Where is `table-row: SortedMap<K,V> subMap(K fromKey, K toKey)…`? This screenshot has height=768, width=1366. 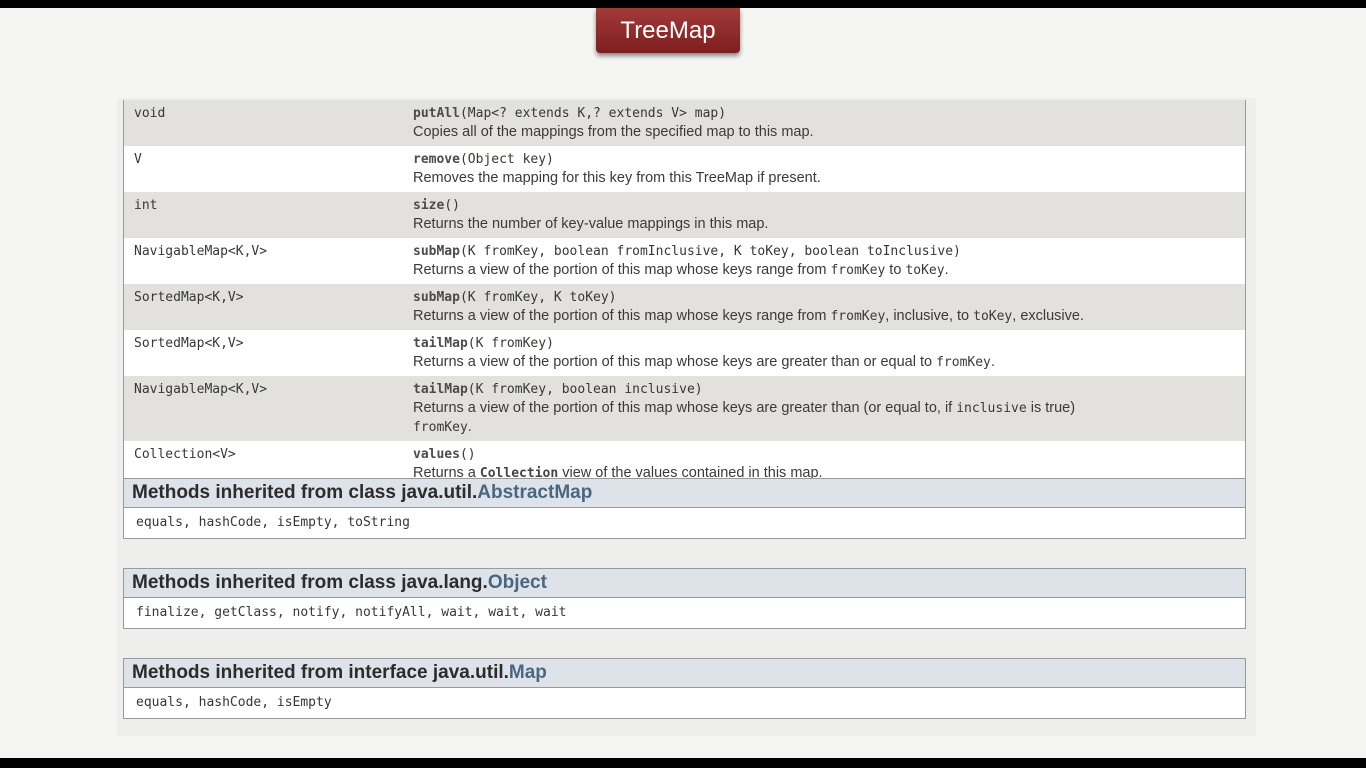 table-row: SortedMap<K,V> subMap(K fromKey, K toKey)… is located at coordinates (684, 307).